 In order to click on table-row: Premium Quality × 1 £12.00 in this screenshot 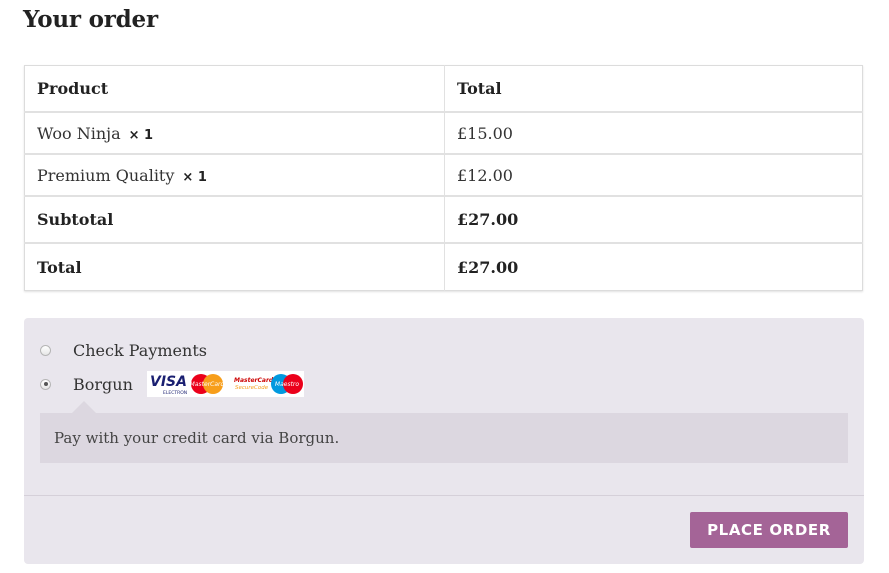, I will do `click(443, 175)`.